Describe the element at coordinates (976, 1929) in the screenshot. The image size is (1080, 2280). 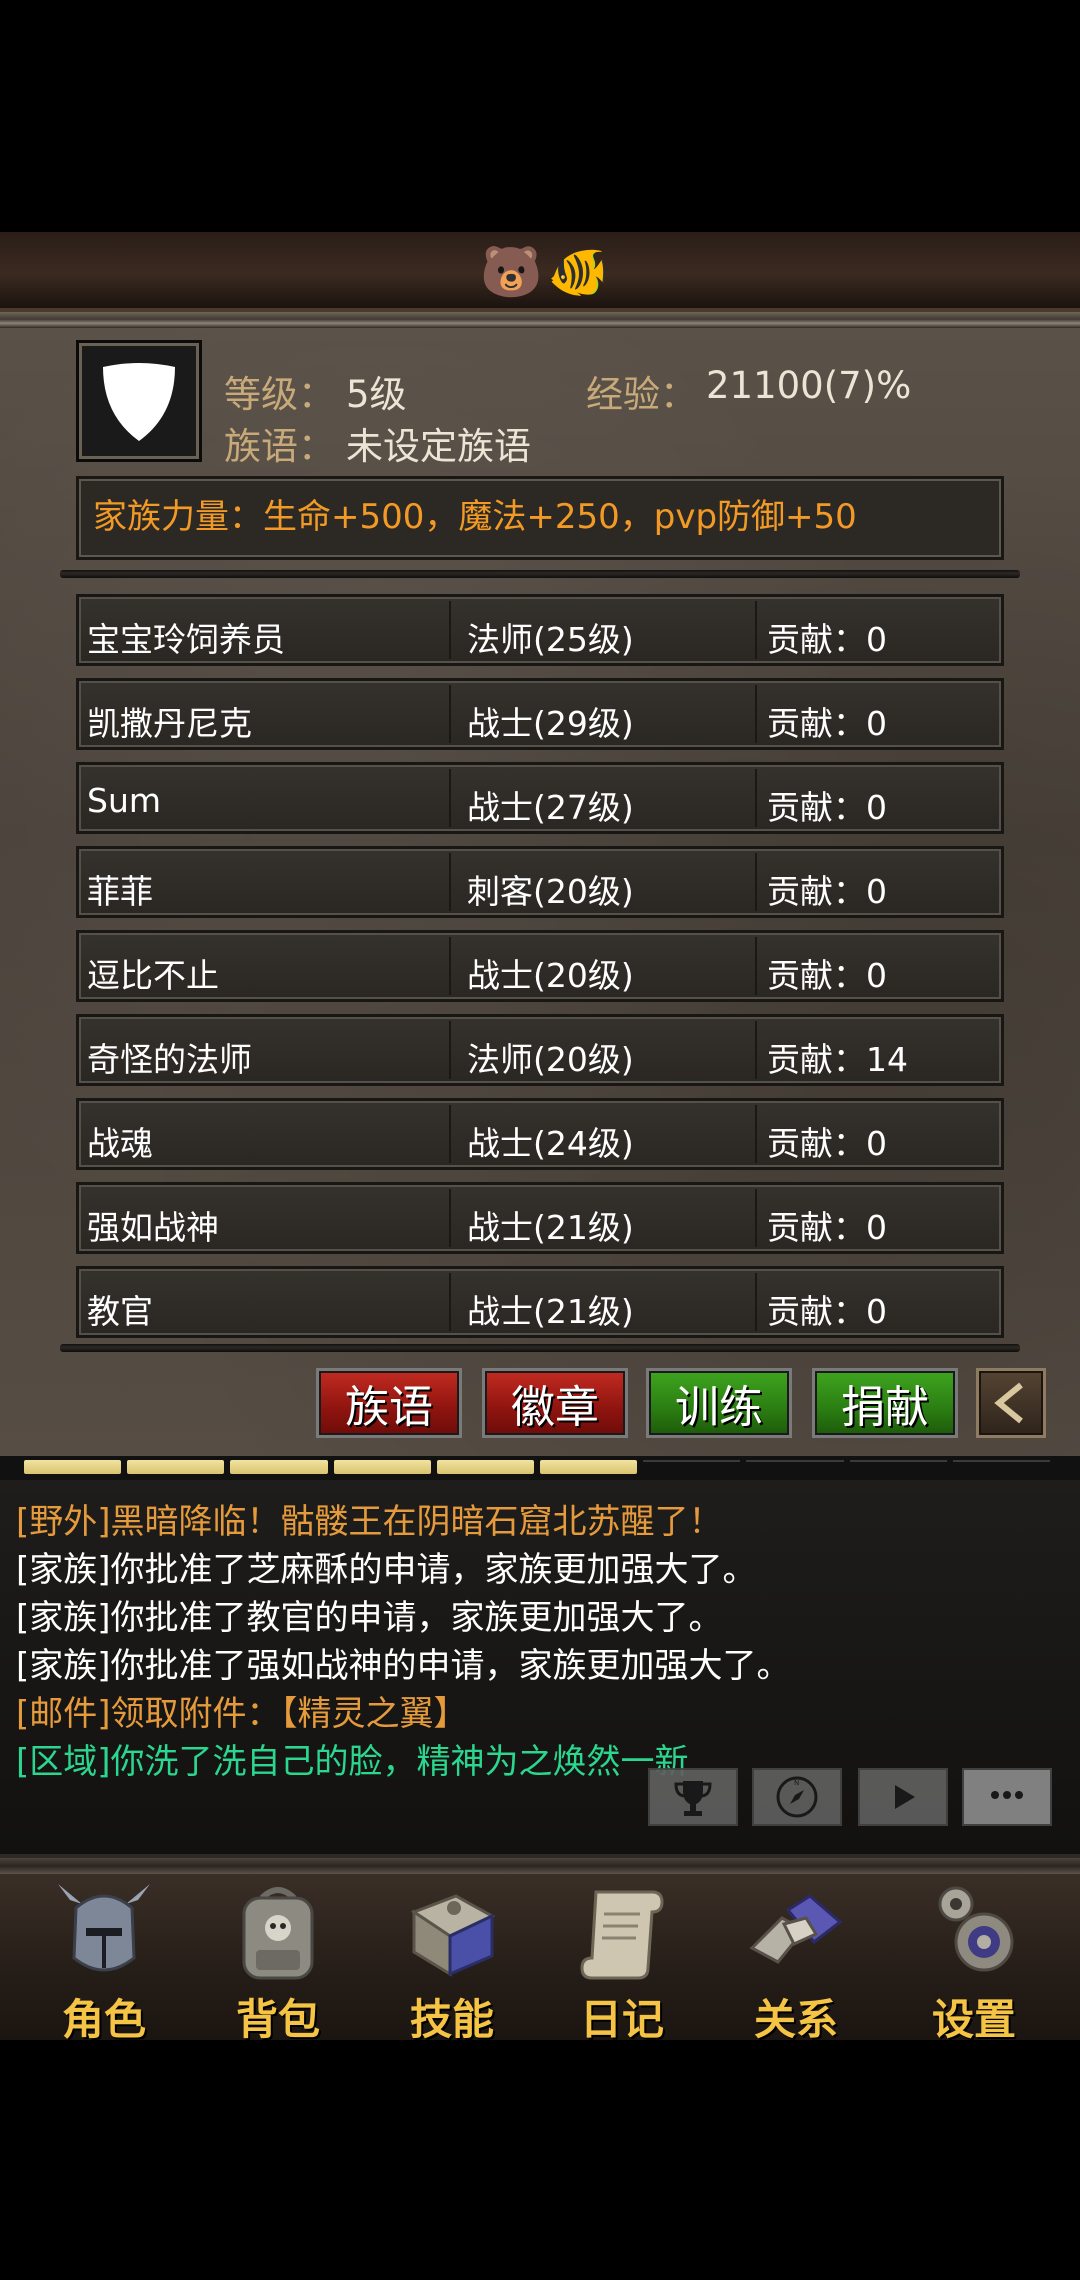
I see `gear-icon` at that location.